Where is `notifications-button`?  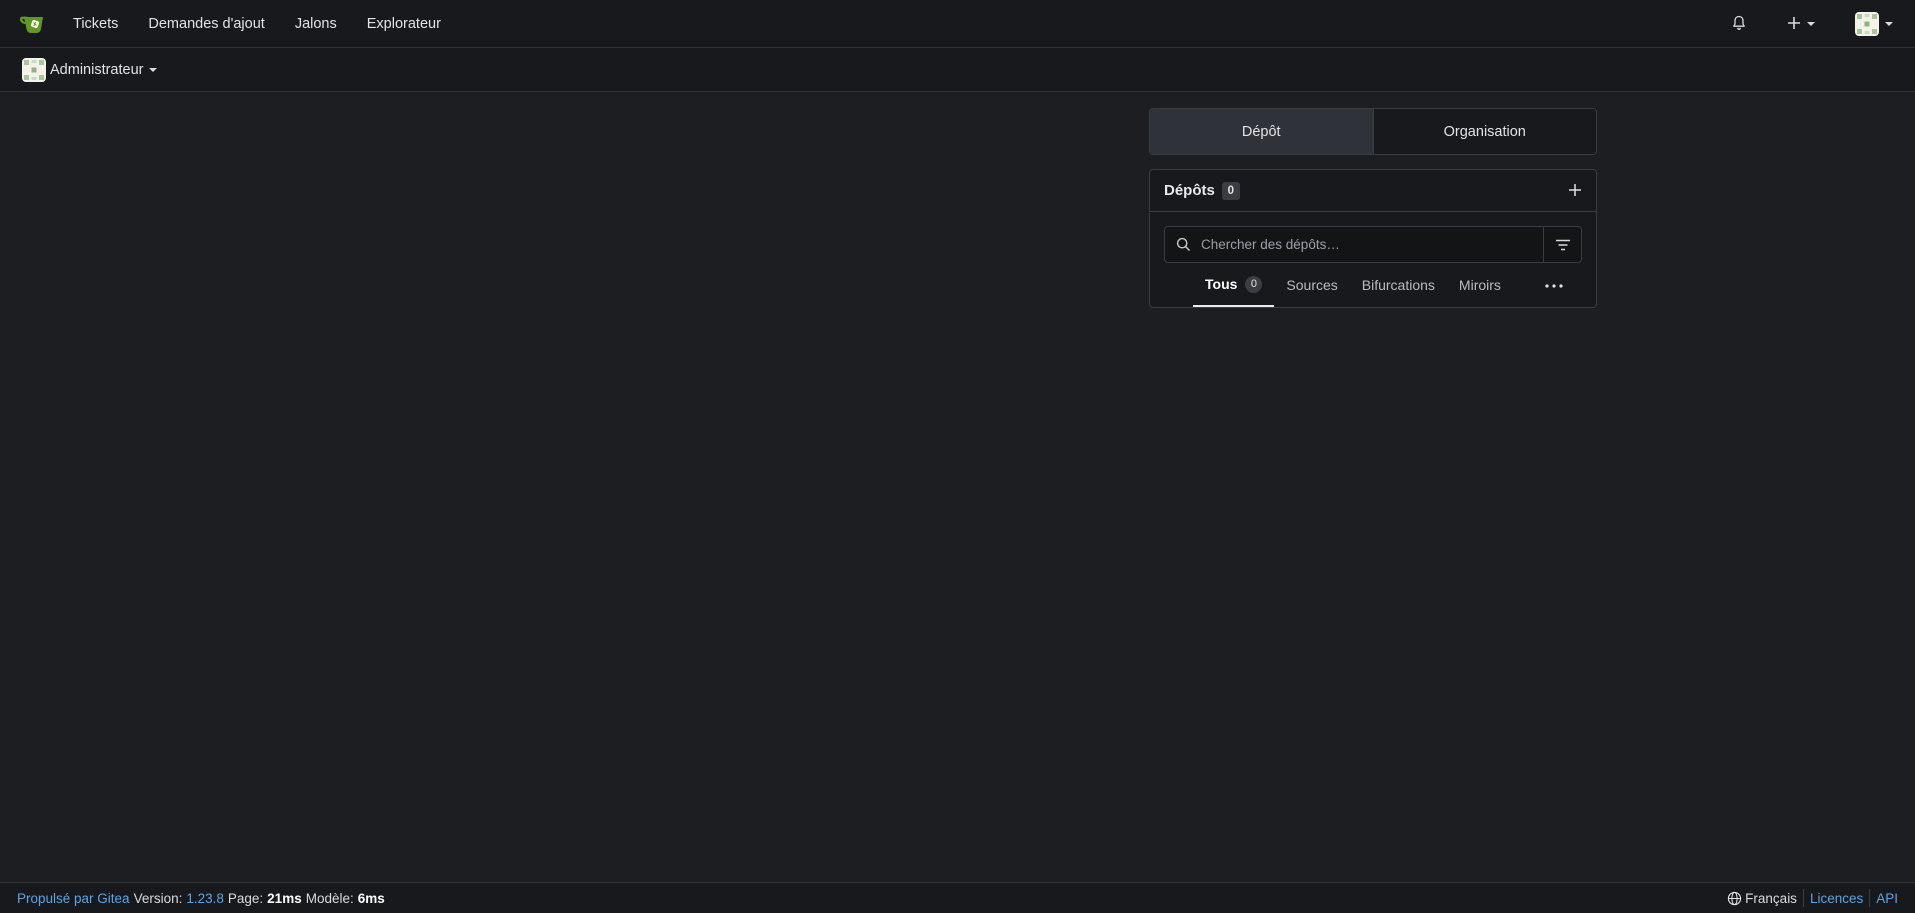
notifications-button is located at coordinates (1745, 24).